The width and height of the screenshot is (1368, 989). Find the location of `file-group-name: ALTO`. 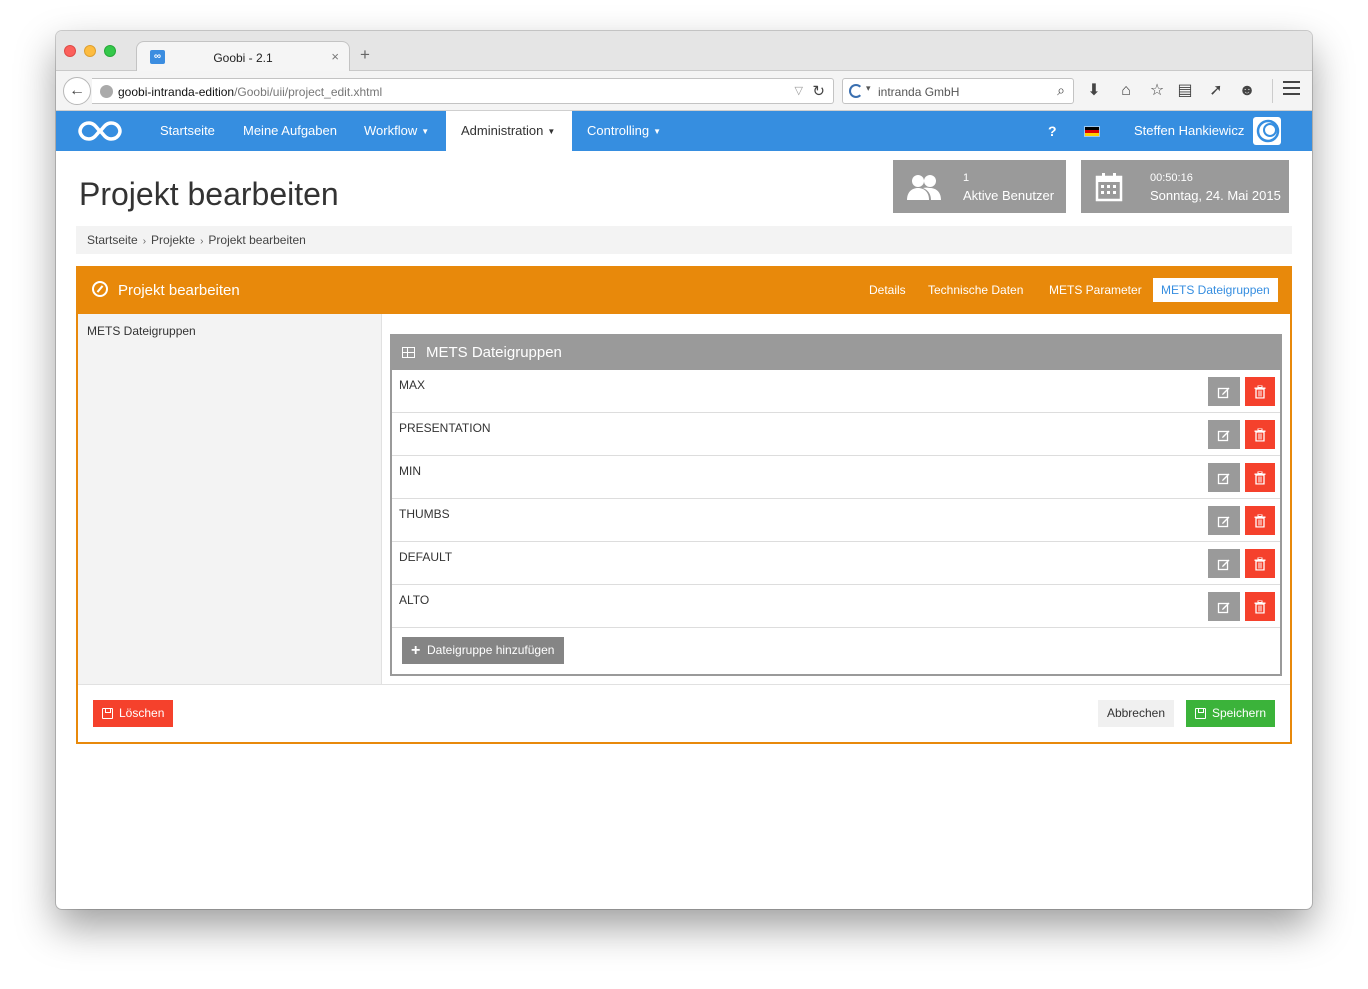

file-group-name: ALTO is located at coordinates (414, 600).